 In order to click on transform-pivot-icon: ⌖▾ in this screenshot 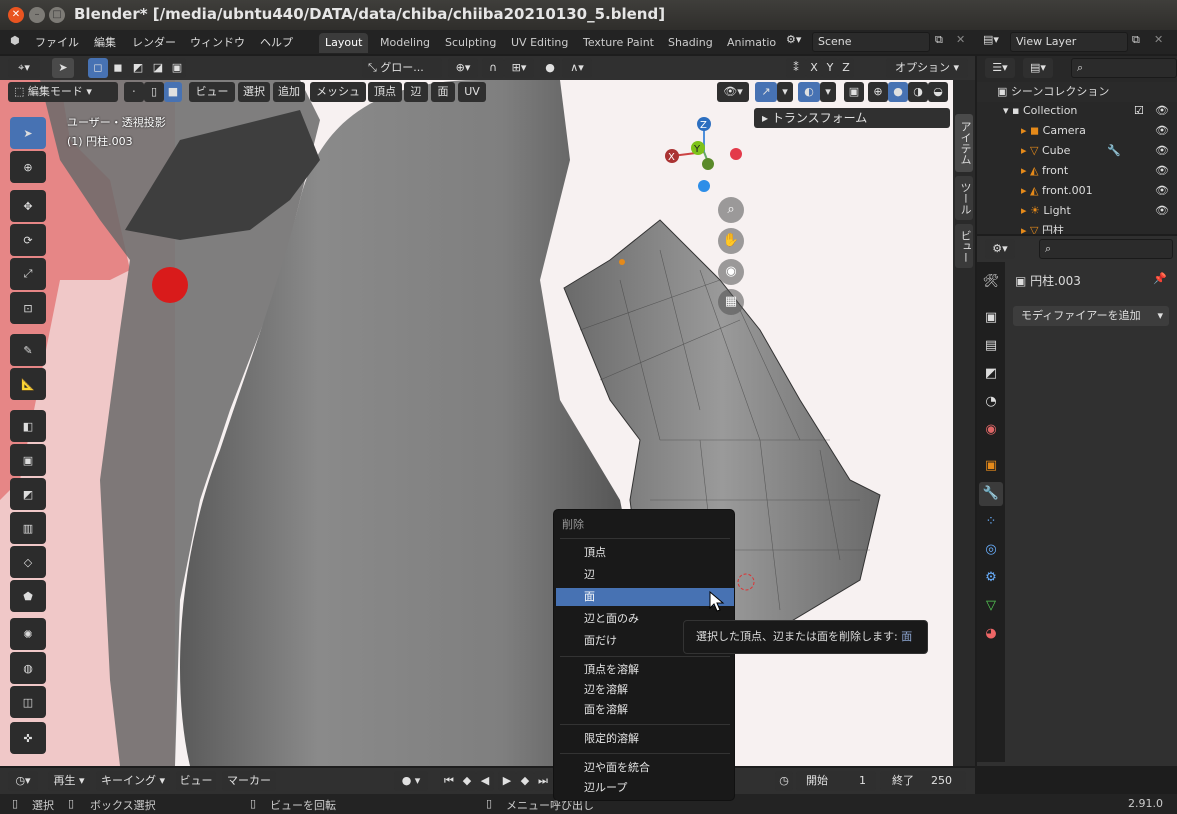, I will do `click(24, 68)`.